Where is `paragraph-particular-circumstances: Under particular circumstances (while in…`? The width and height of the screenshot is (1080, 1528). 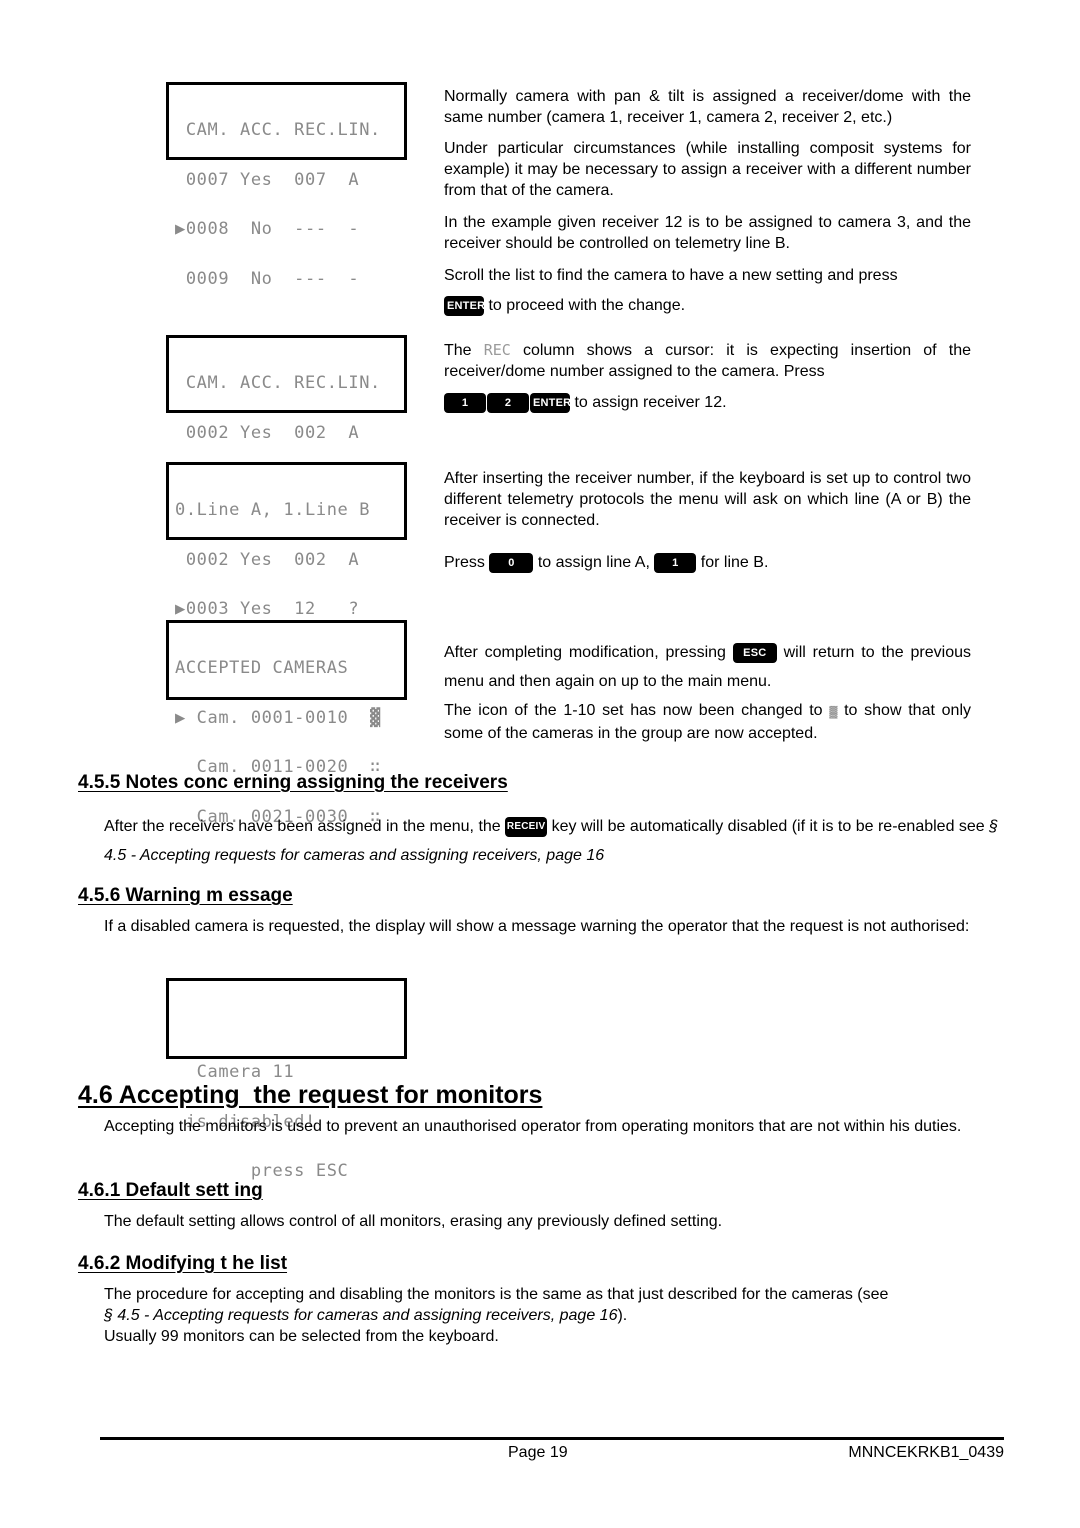 paragraph-particular-circumstances: Under particular circumstances (while in… is located at coordinates (707, 169).